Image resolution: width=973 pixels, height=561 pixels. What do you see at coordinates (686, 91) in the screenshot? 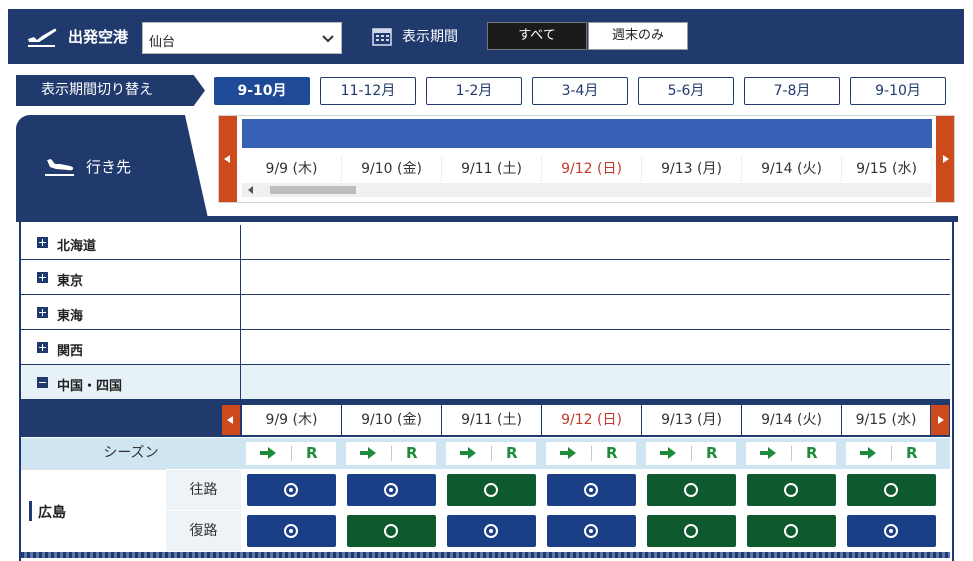
I see `period-tab-5-6: 5-6月` at bounding box center [686, 91].